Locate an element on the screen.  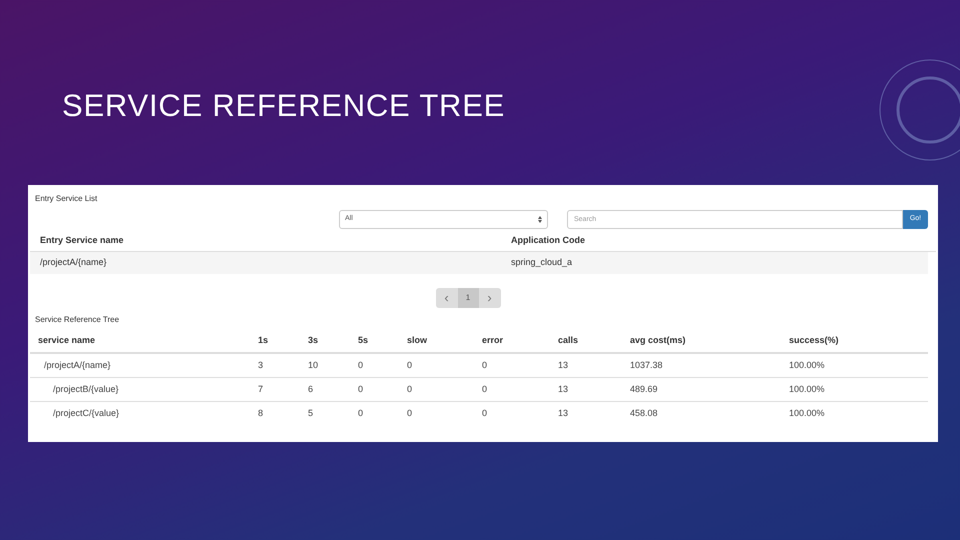
page-button: 1 is located at coordinates (468, 298).